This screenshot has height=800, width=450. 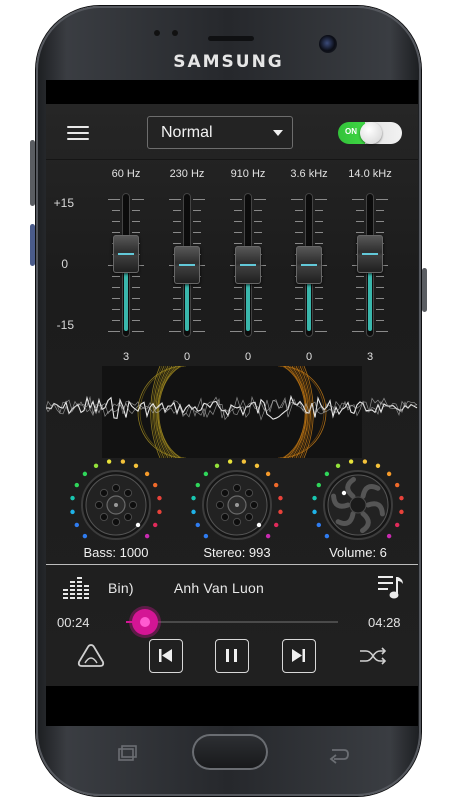 What do you see at coordinates (175, 33) in the screenshot?
I see `light-sensor` at bounding box center [175, 33].